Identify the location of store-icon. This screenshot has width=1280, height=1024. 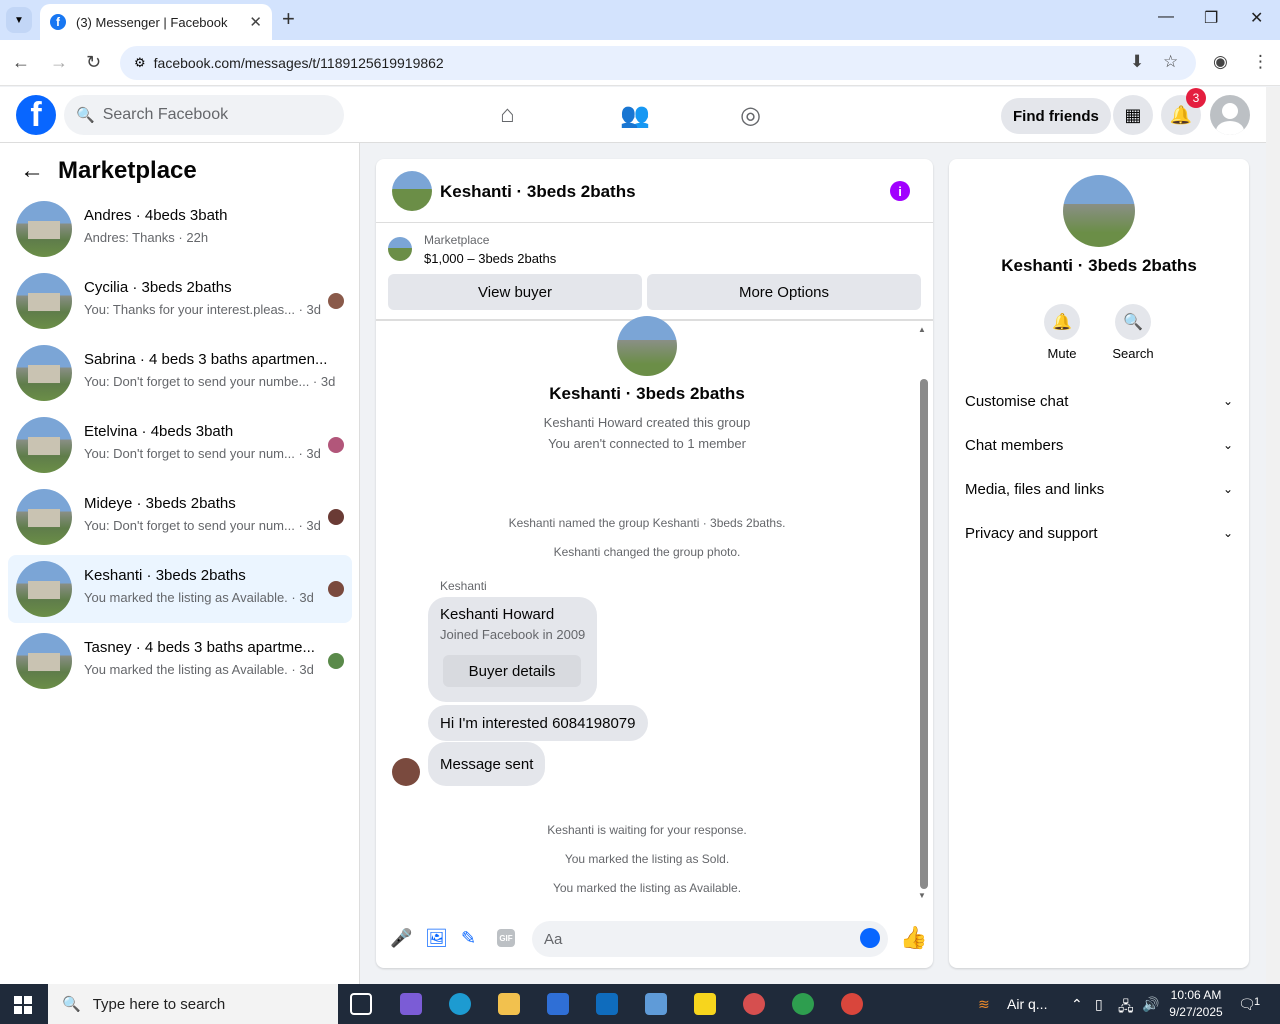
(558, 1004).